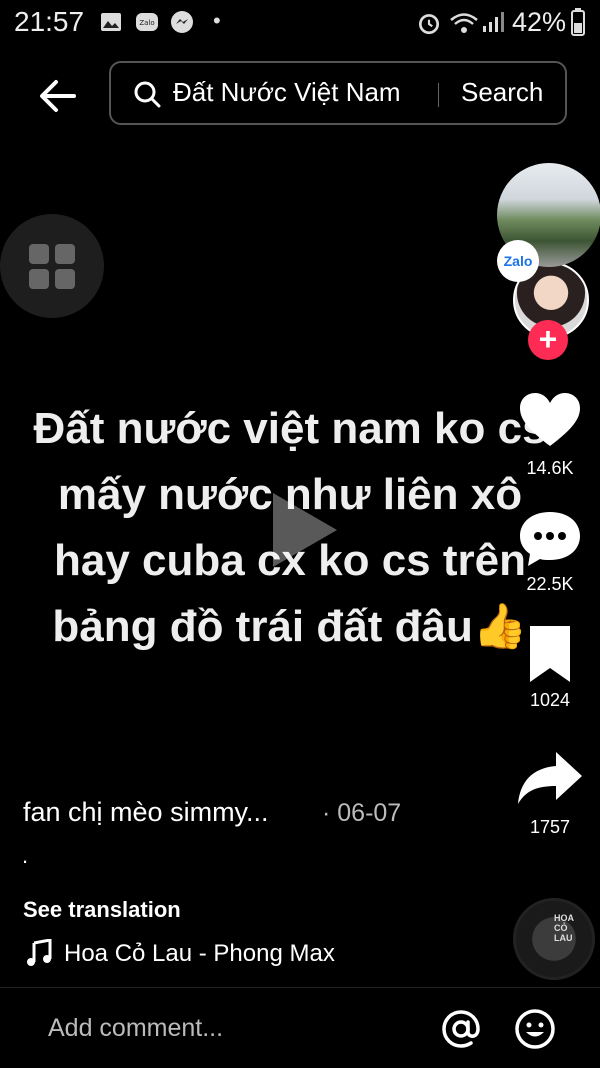 The width and height of the screenshot is (600, 1068). I want to click on search-bar: Đất Nước Việt Nam Search, so click(338, 93).